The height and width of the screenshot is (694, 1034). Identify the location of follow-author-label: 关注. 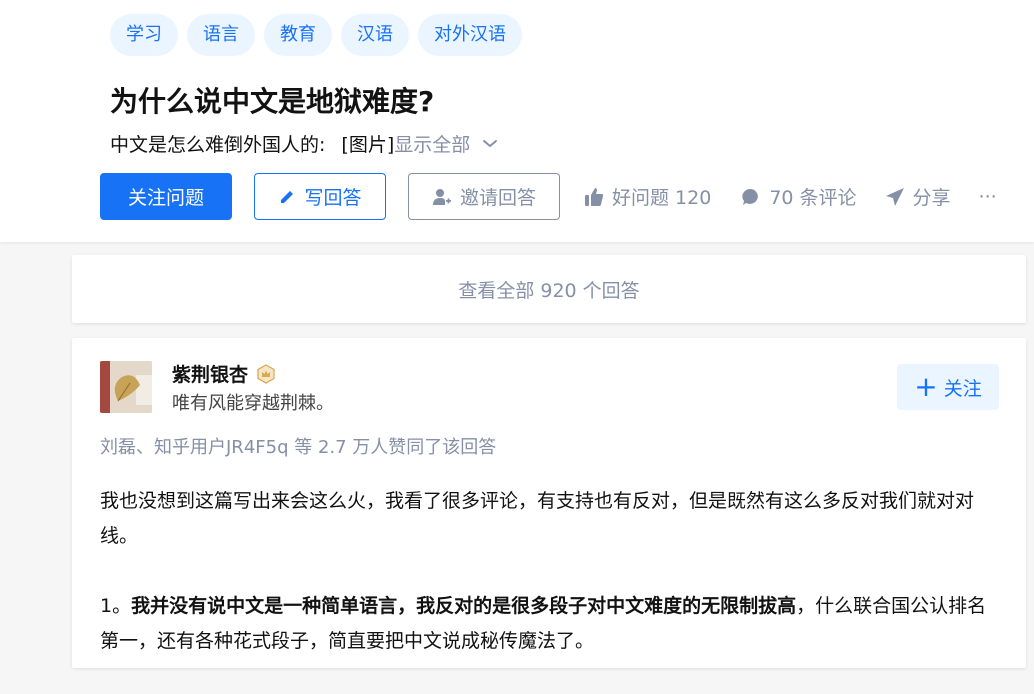
(962, 388).